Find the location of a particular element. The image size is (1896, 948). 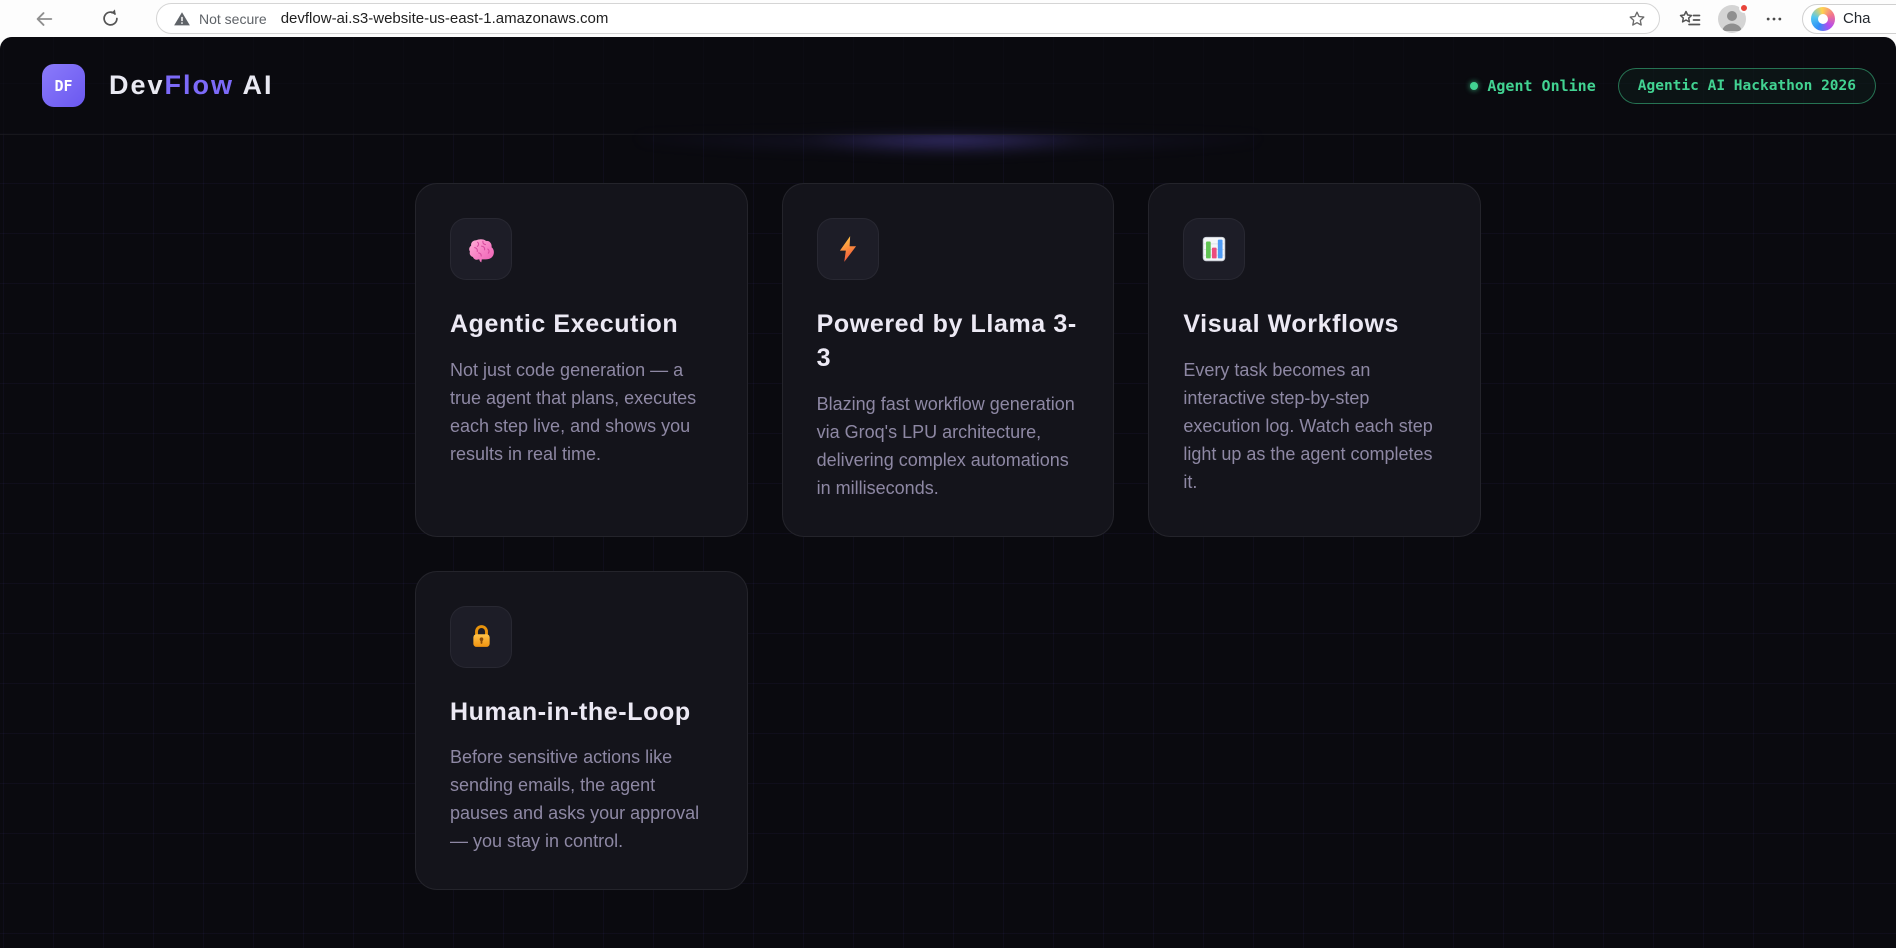

agent-status-label: Agent Online is located at coordinates (1541, 85).